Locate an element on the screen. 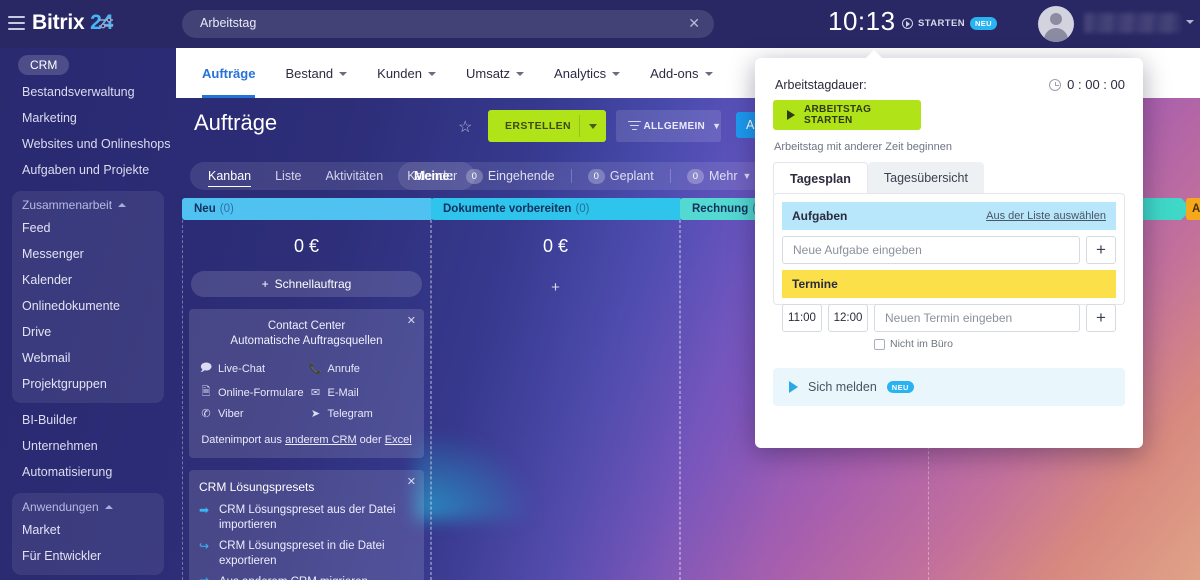 Image resolution: width=1200 pixels, height=580 pixels. sidebar-item-aufgaben: Aufgaben und Projekte is located at coordinates (88, 170).